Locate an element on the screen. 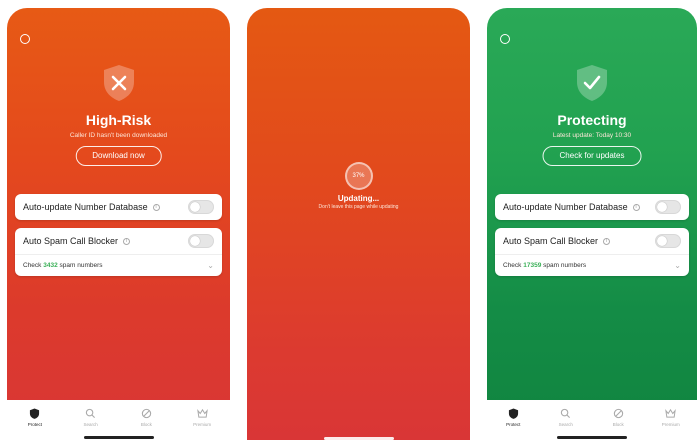 This screenshot has height=440, width=697. updating-subtitle: Don't leave this page while updating is located at coordinates (358, 207).